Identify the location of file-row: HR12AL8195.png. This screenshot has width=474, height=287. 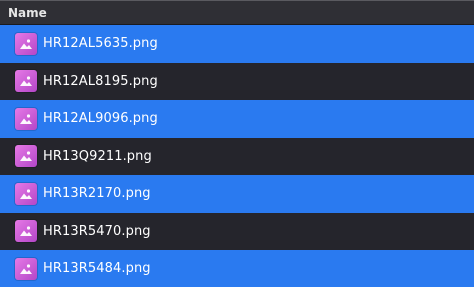
(237, 81).